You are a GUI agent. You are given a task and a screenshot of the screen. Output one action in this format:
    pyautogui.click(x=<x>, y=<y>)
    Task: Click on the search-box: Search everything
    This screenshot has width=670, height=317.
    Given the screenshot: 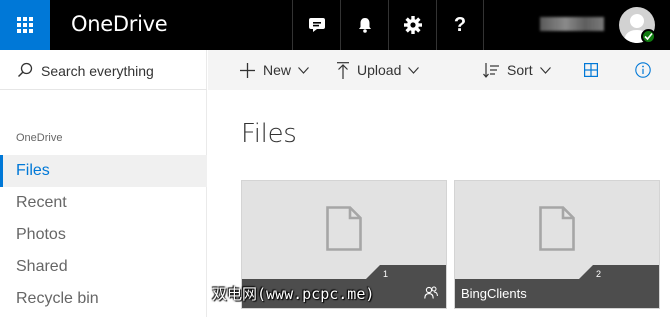 What is the action you would take?
    pyautogui.click(x=103, y=70)
    